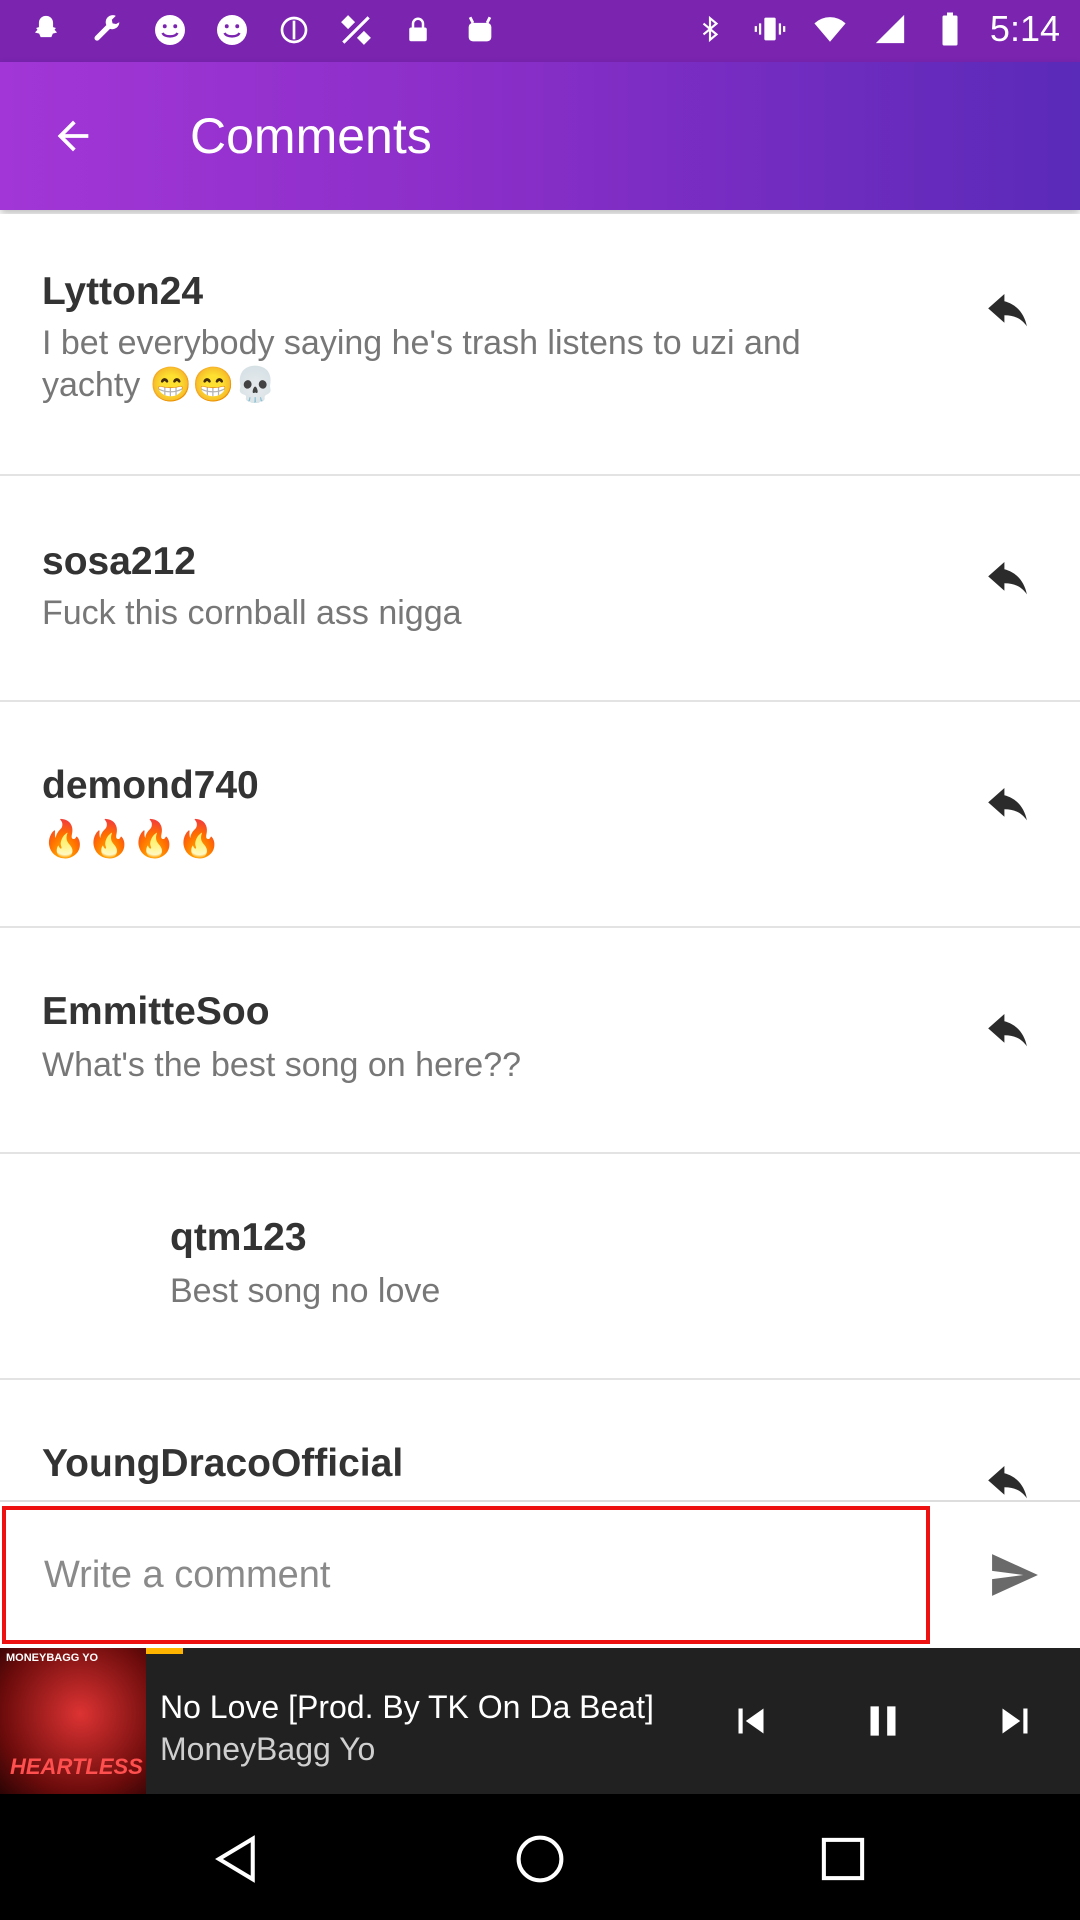  What do you see at coordinates (52, 1658) in the screenshot?
I see `album-cover-artist: MONEYBAGG YO` at bounding box center [52, 1658].